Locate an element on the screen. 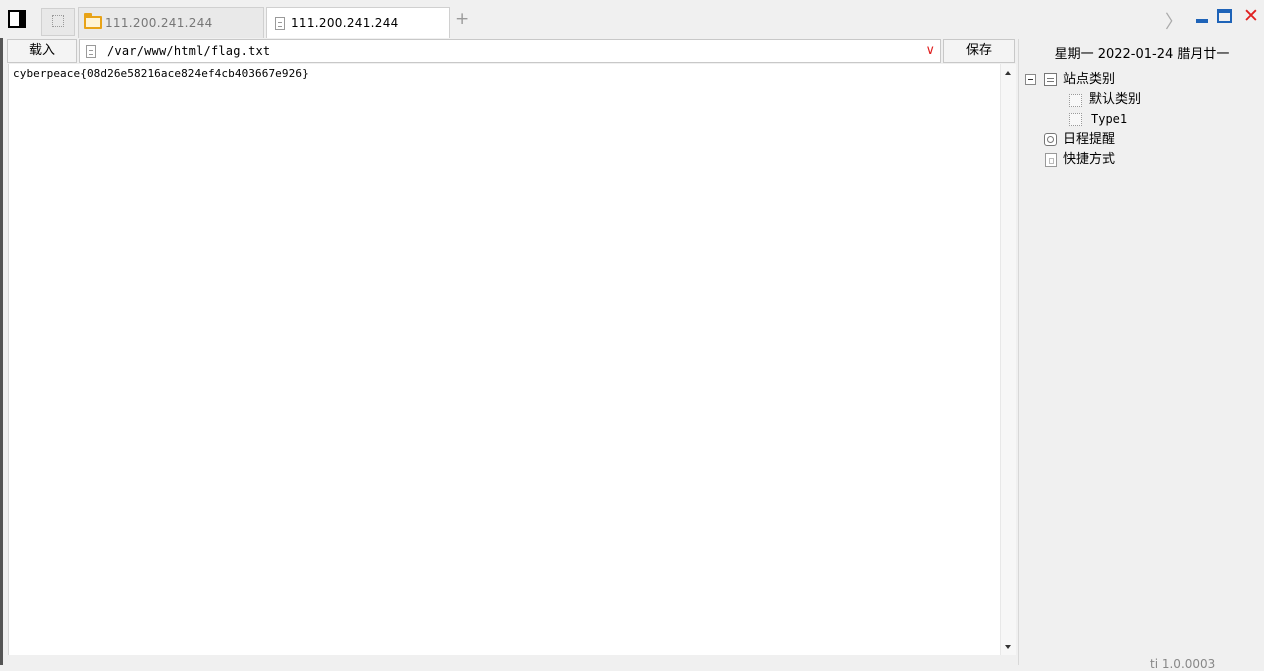  tree-label: 站点类别 is located at coordinates (1089, 79).